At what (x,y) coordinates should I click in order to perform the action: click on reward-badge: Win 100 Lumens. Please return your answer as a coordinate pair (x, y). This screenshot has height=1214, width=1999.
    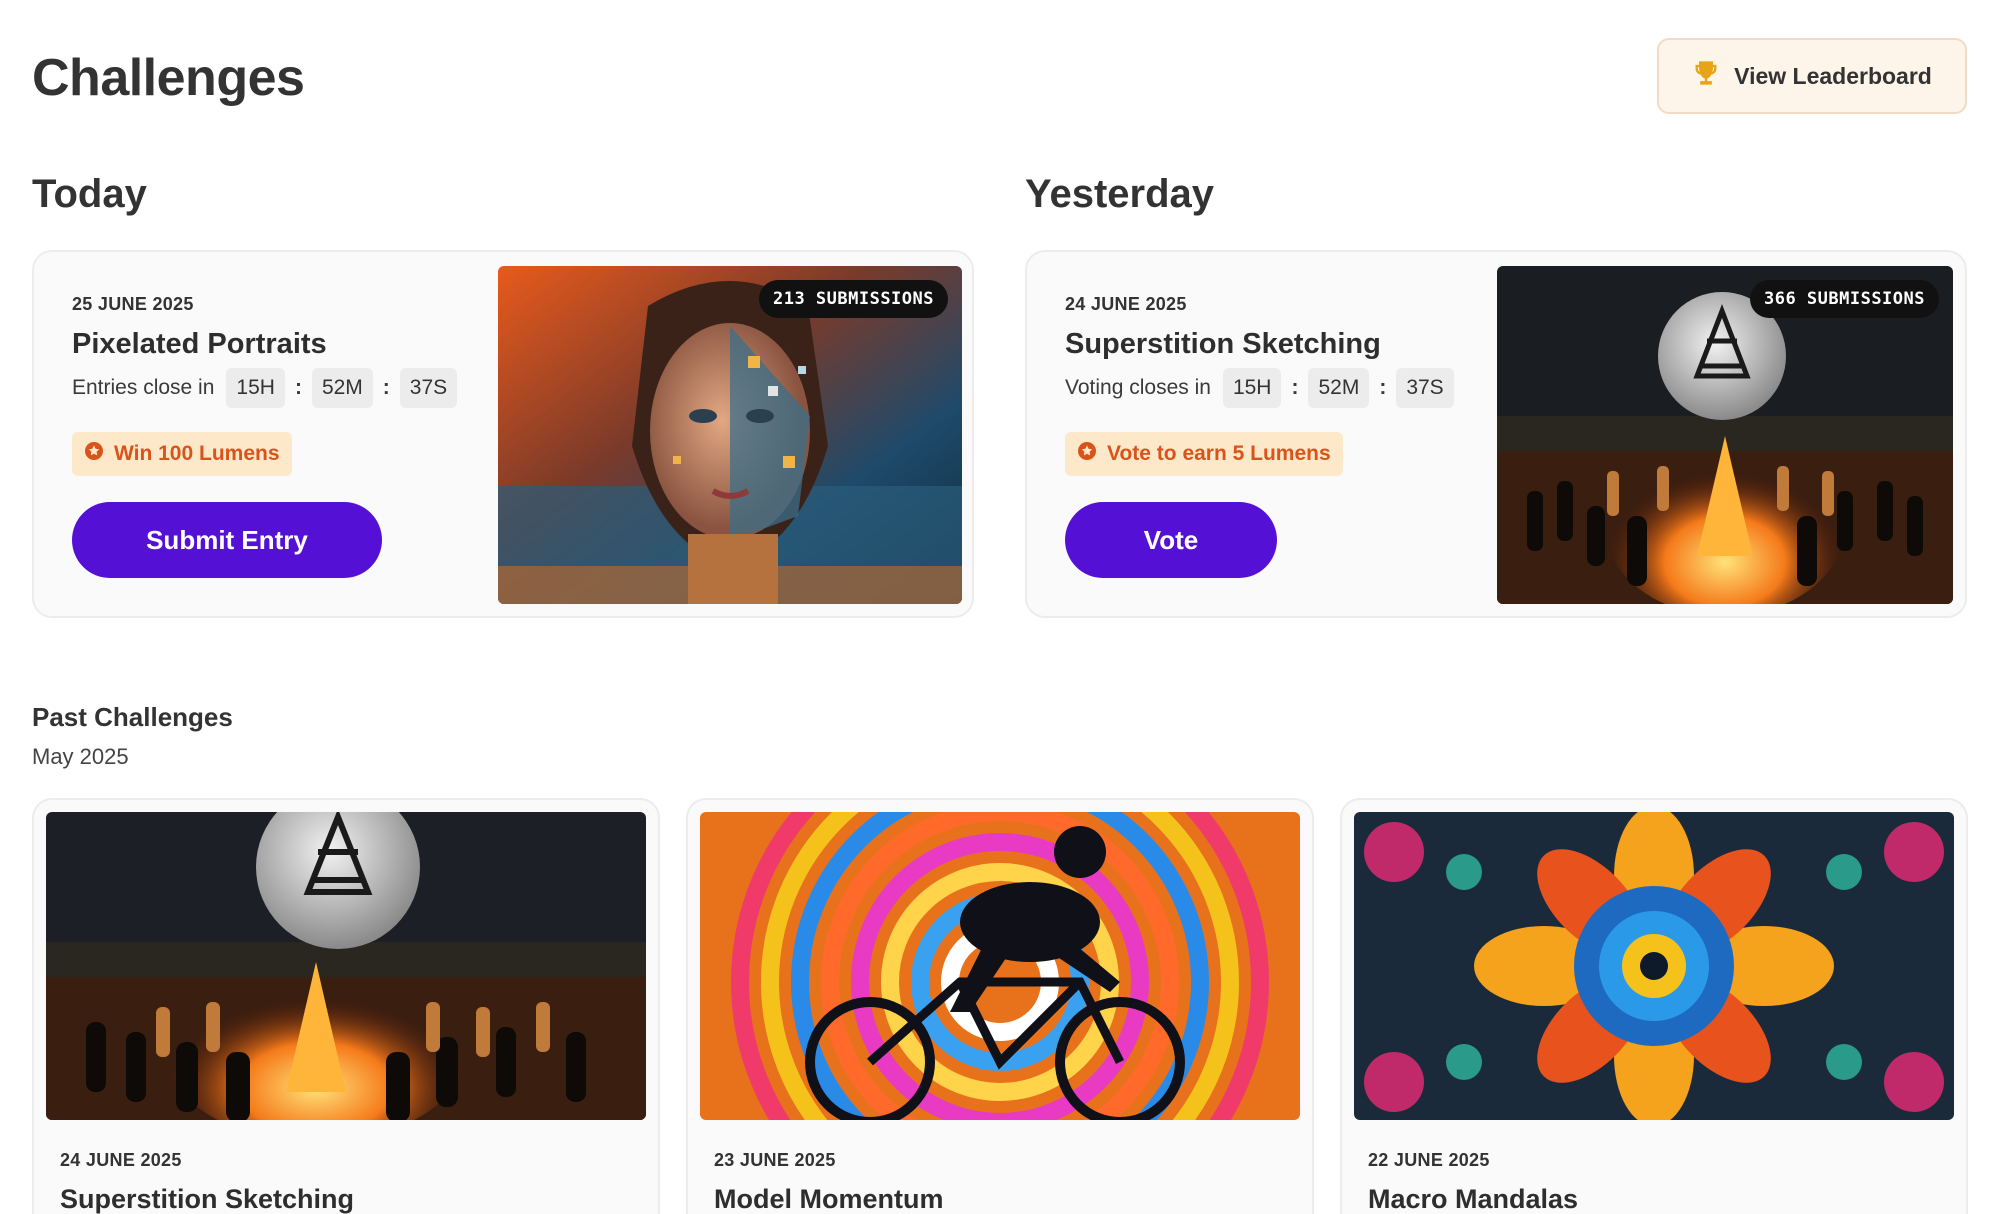
    Looking at the image, I should click on (182, 454).